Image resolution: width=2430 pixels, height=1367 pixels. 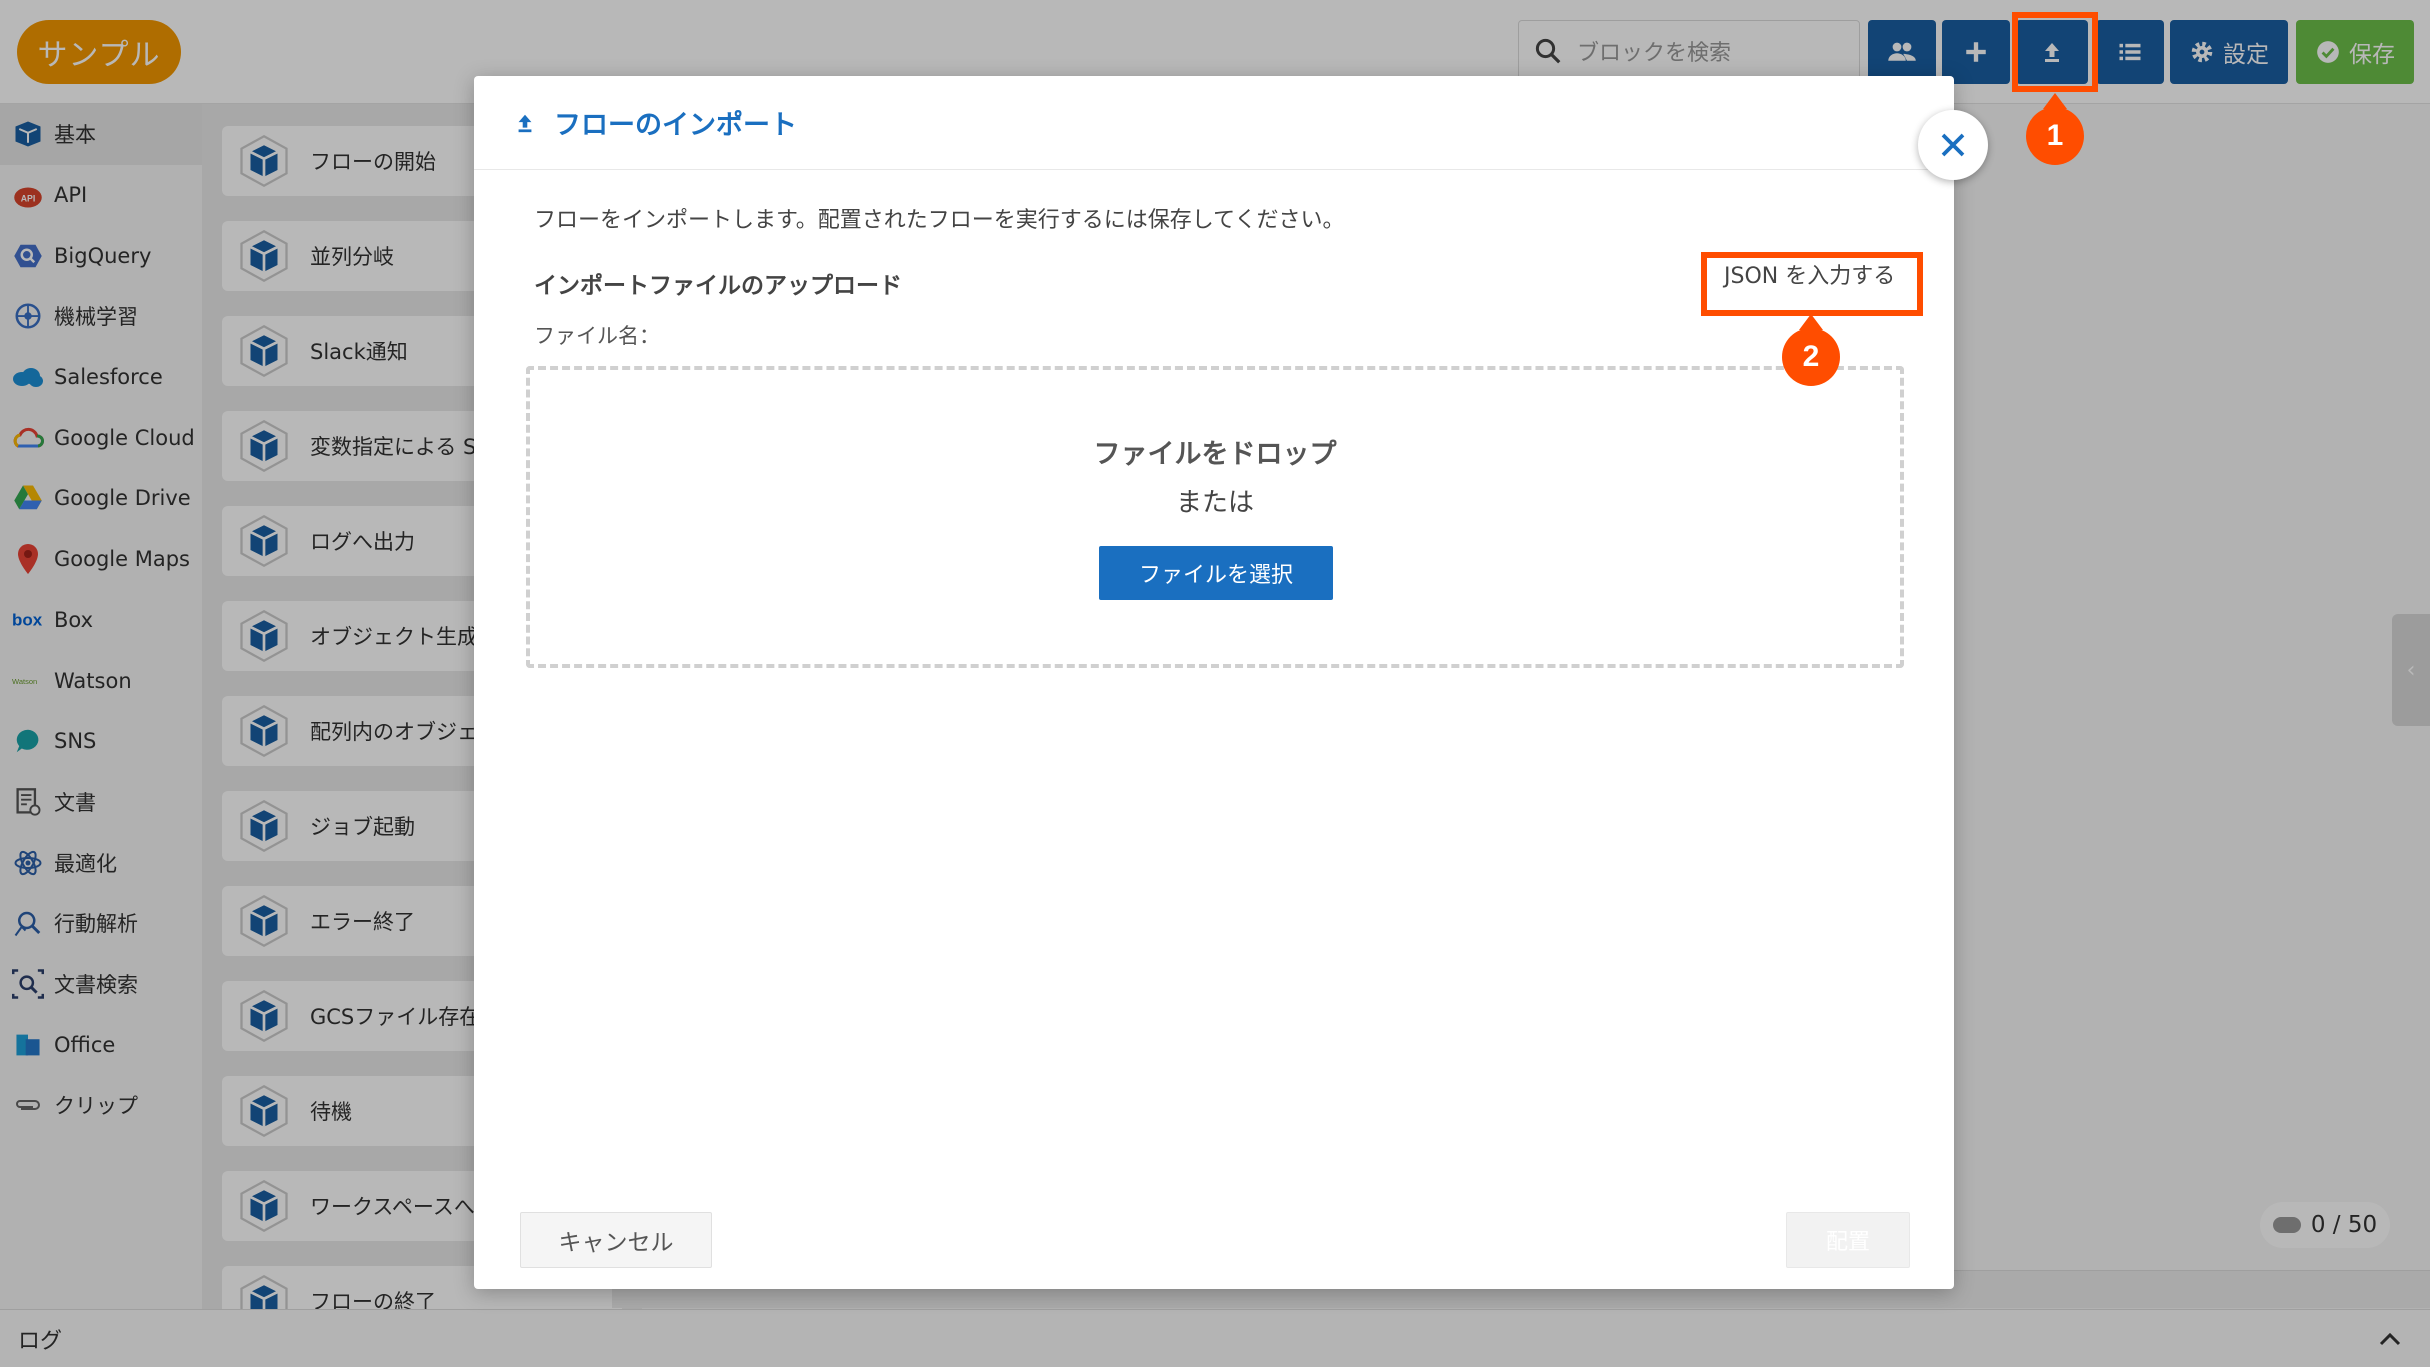 I want to click on dialog-title: フローのインポート, so click(x=675, y=125).